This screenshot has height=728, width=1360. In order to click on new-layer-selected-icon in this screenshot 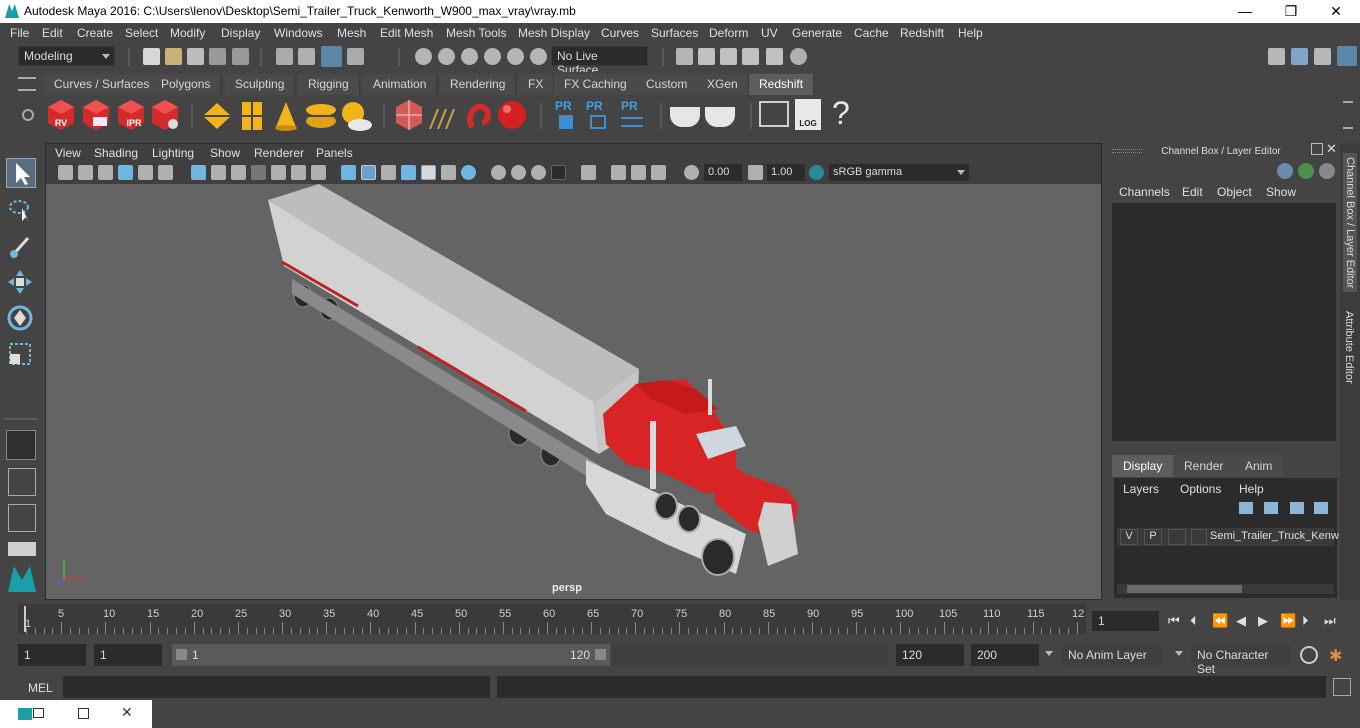, I will do `click(1321, 508)`.